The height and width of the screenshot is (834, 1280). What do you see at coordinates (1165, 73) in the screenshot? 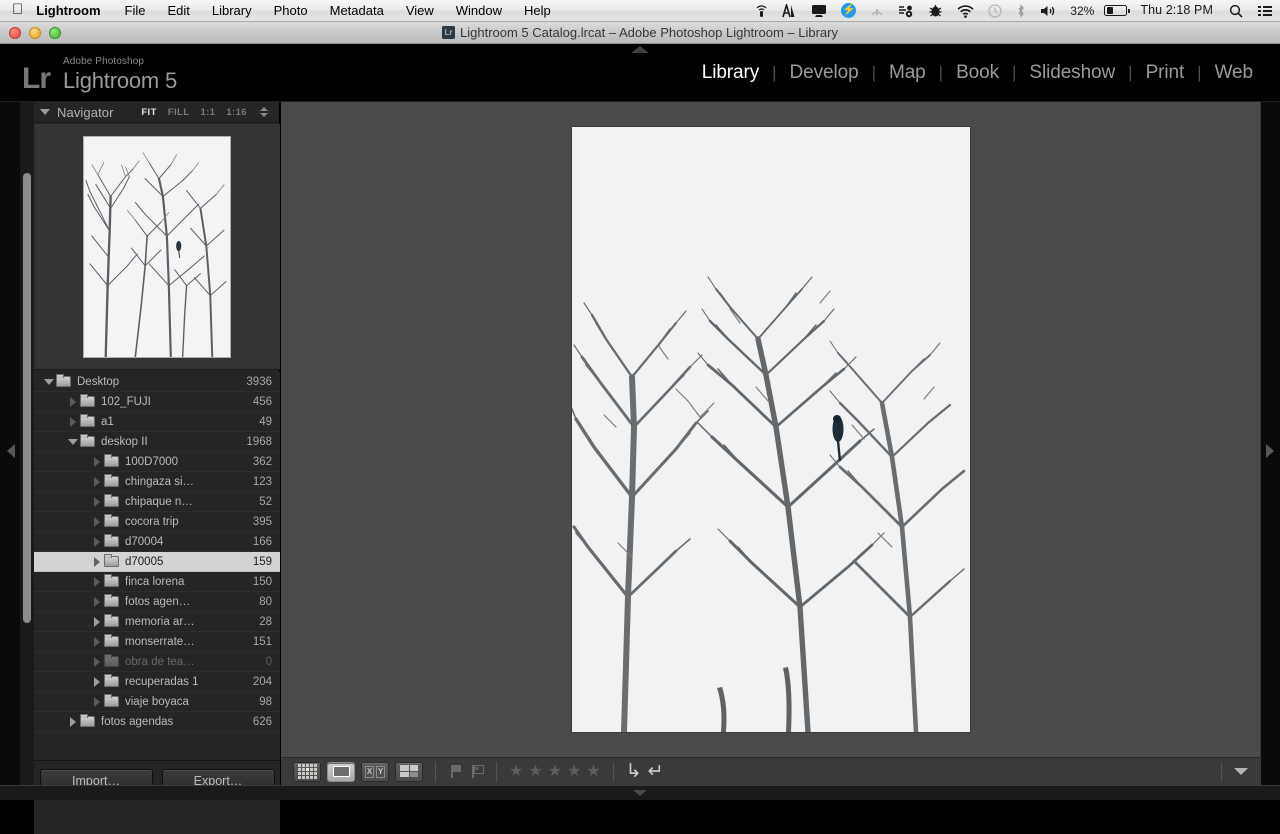
I see `module-print: Print` at bounding box center [1165, 73].